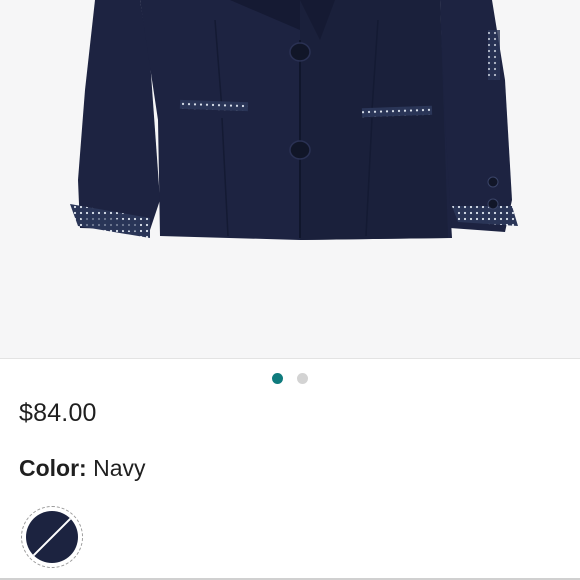  I want to click on carousel-dots, so click(290, 379).